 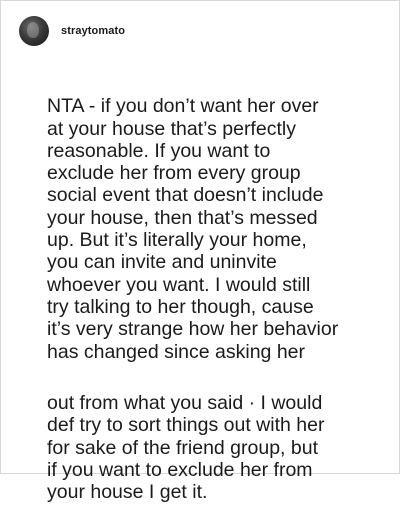 What do you see at coordinates (93, 31) in the screenshot?
I see `username: straytomato` at bounding box center [93, 31].